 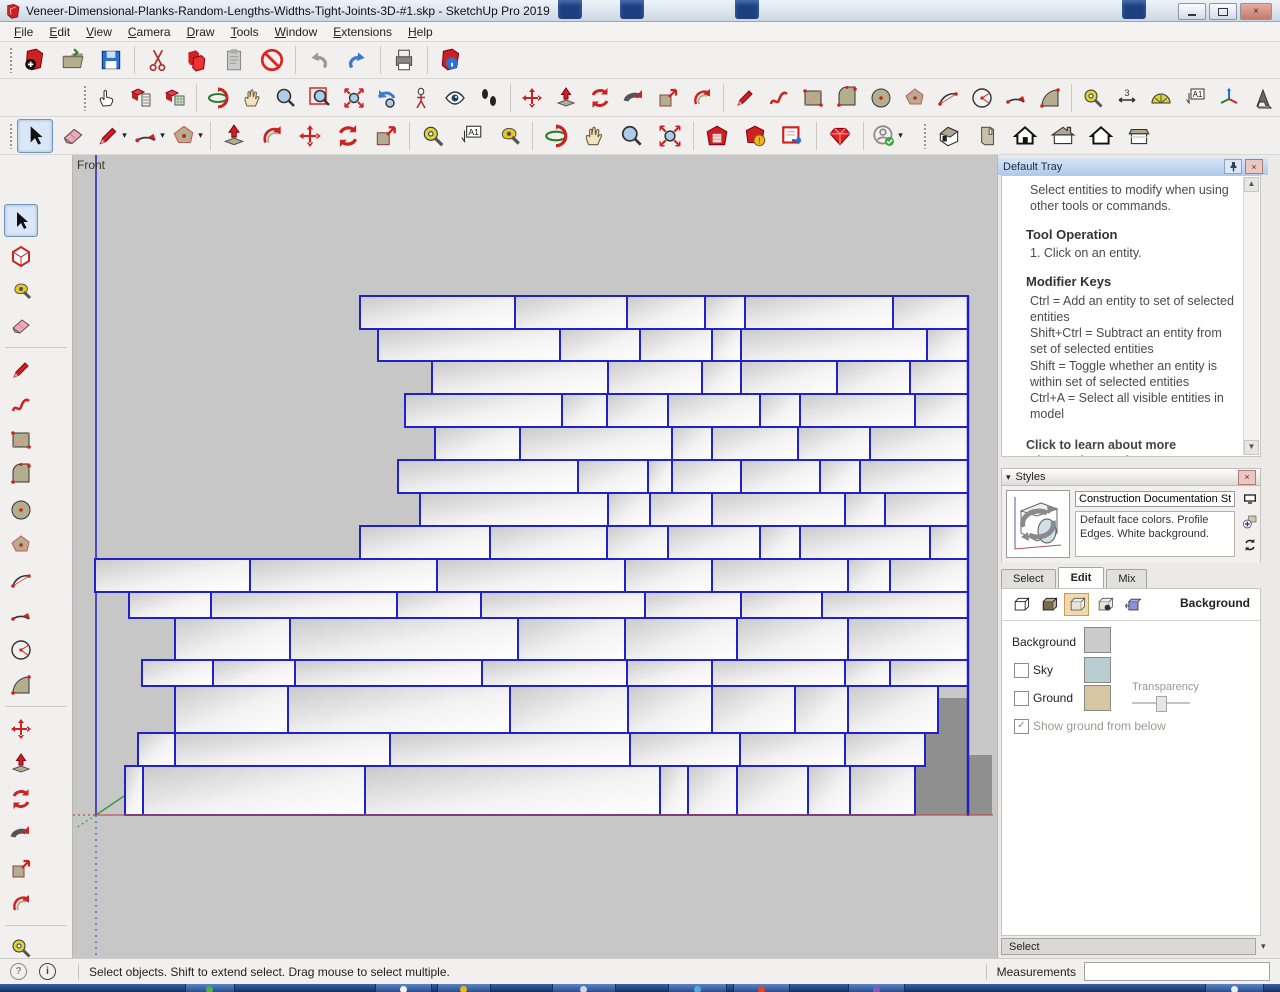 I want to click on menu-tools: Tools, so click(x=245, y=32).